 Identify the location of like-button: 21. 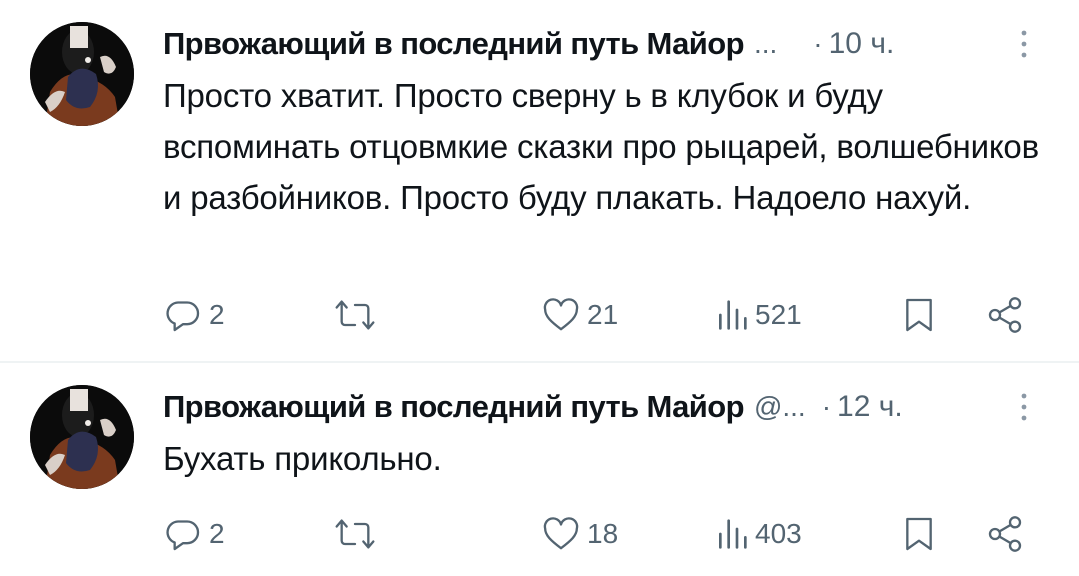
(579, 315).